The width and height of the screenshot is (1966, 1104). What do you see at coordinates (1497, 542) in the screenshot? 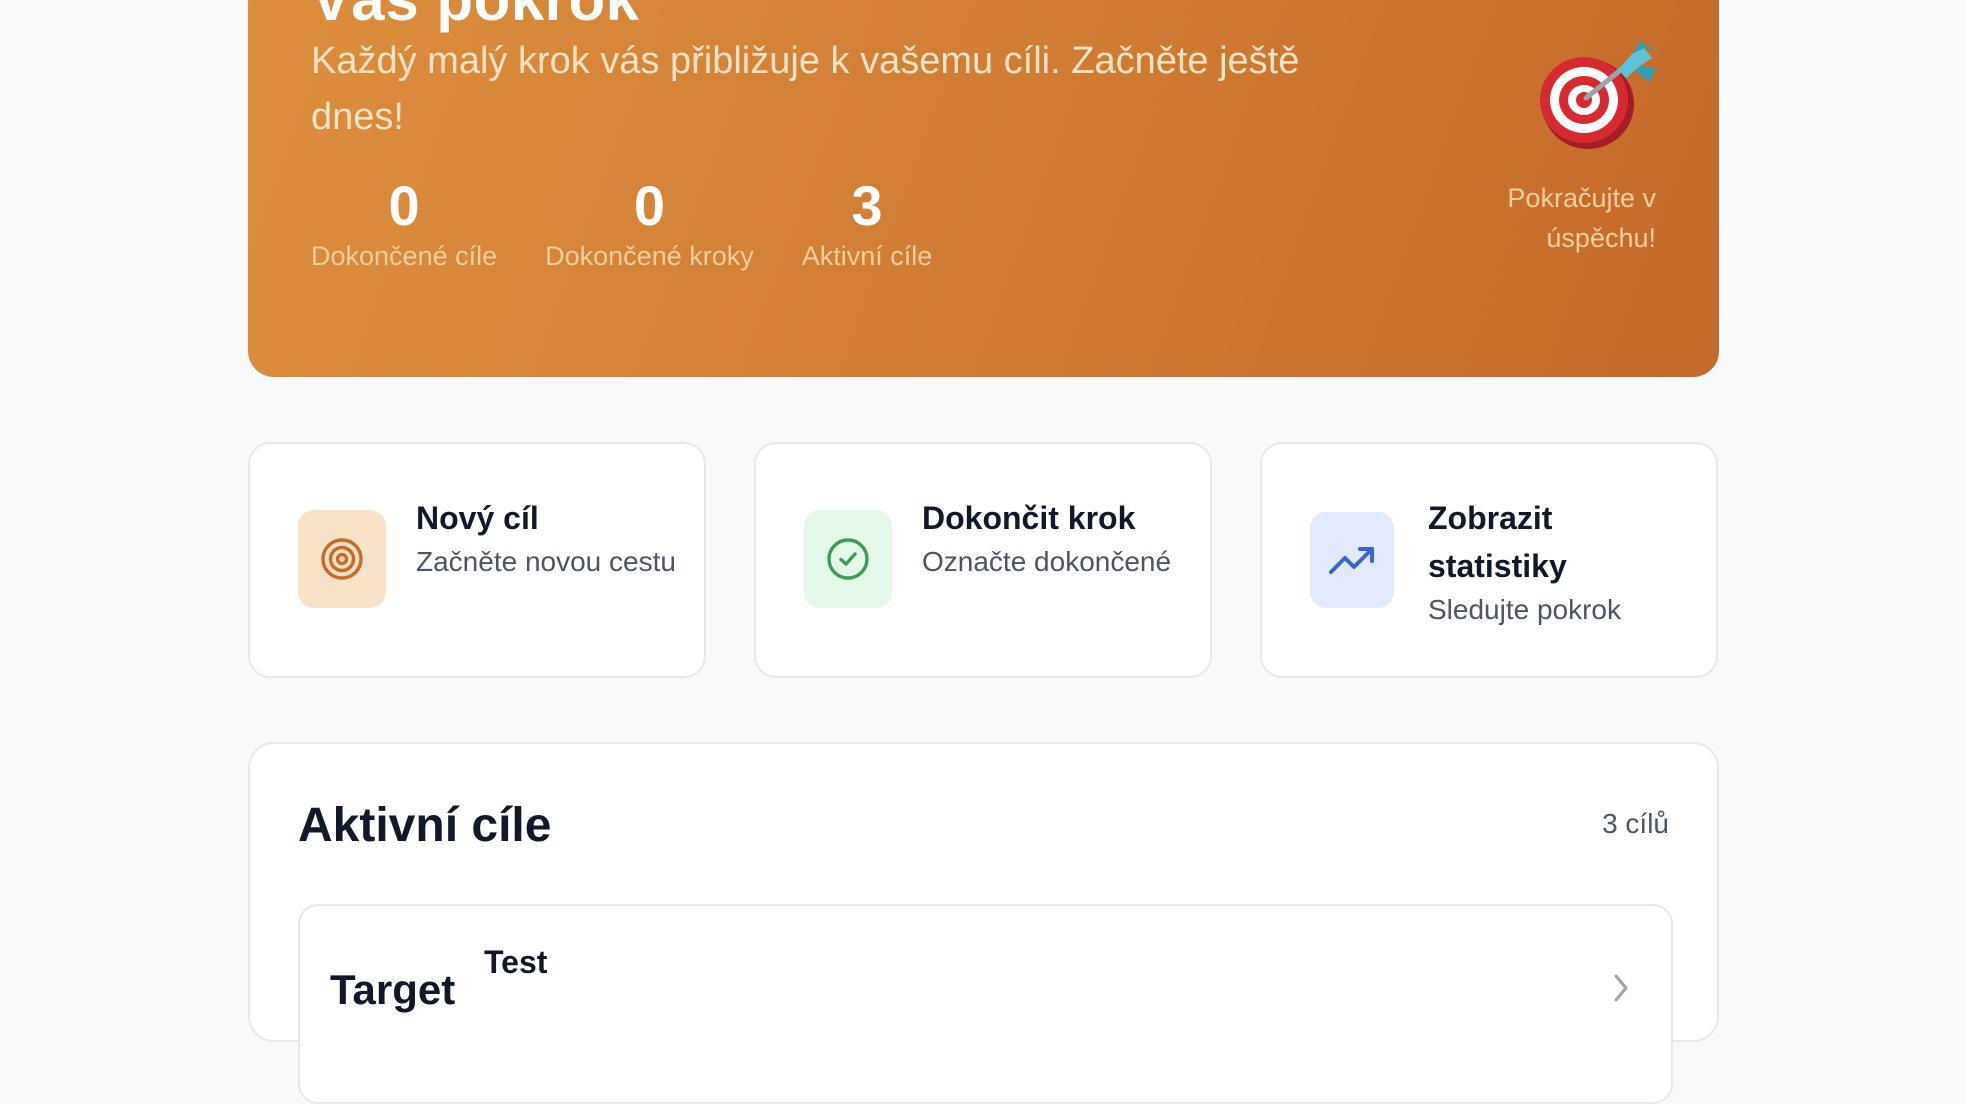
I see `card-title: Zobrazit statistiky` at bounding box center [1497, 542].